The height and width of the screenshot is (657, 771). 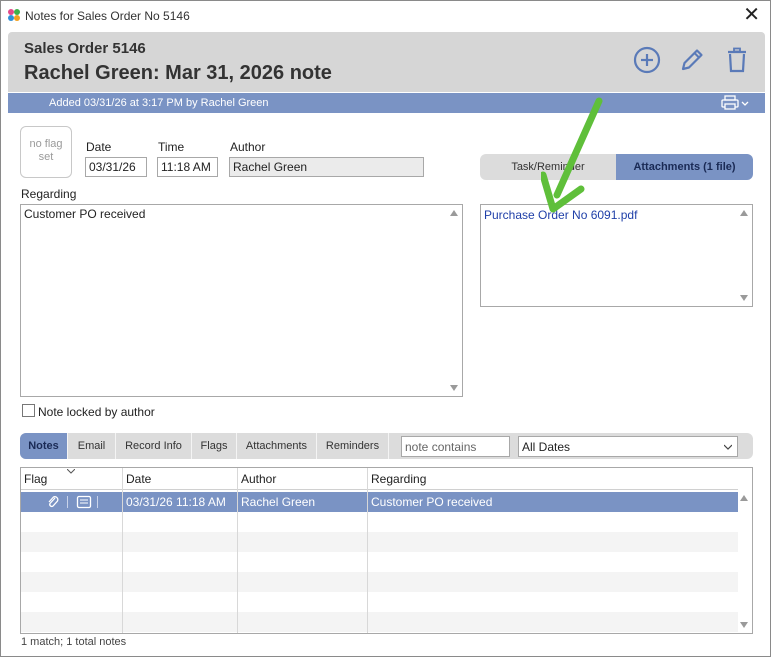 What do you see at coordinates (92, 446) in the screenshot?
I see `tab-email: Email` at bounding box center [92, 446].